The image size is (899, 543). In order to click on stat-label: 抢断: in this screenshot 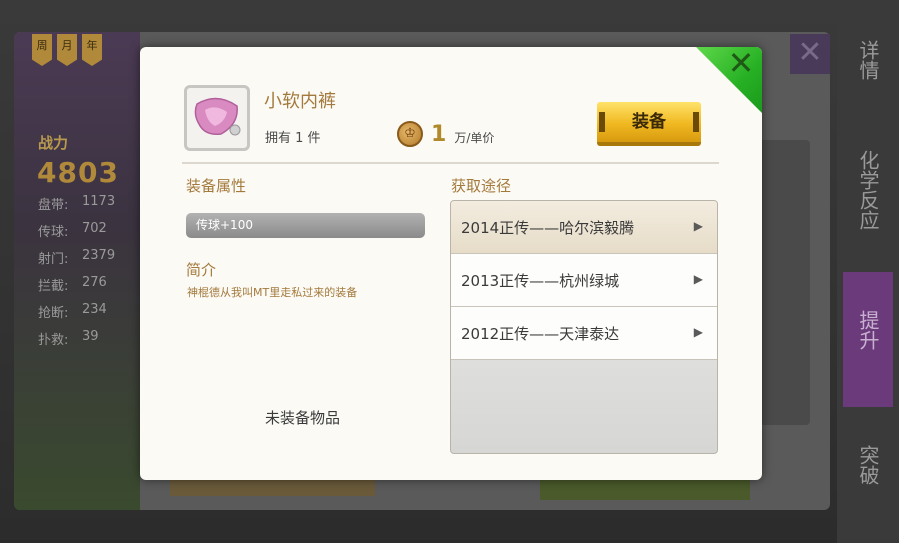, I will do `click(53, 313)`.